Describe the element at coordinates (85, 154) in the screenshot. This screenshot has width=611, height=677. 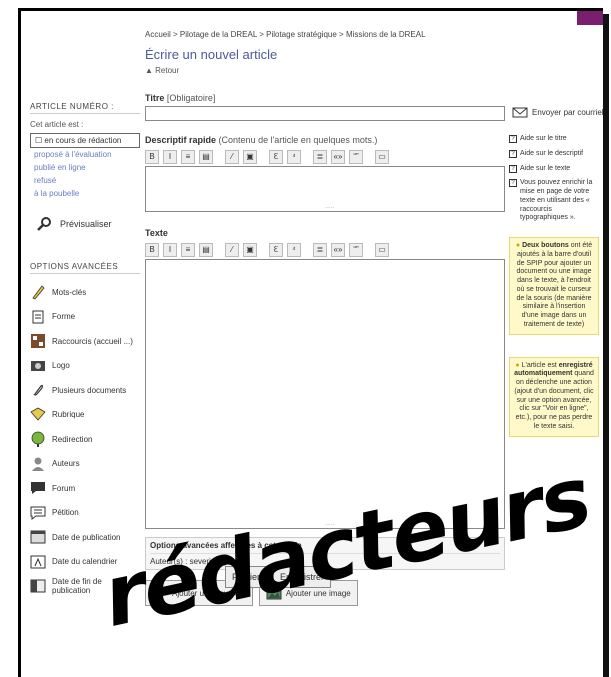
I see `status-option: proposé à l'évaluation` at that location.